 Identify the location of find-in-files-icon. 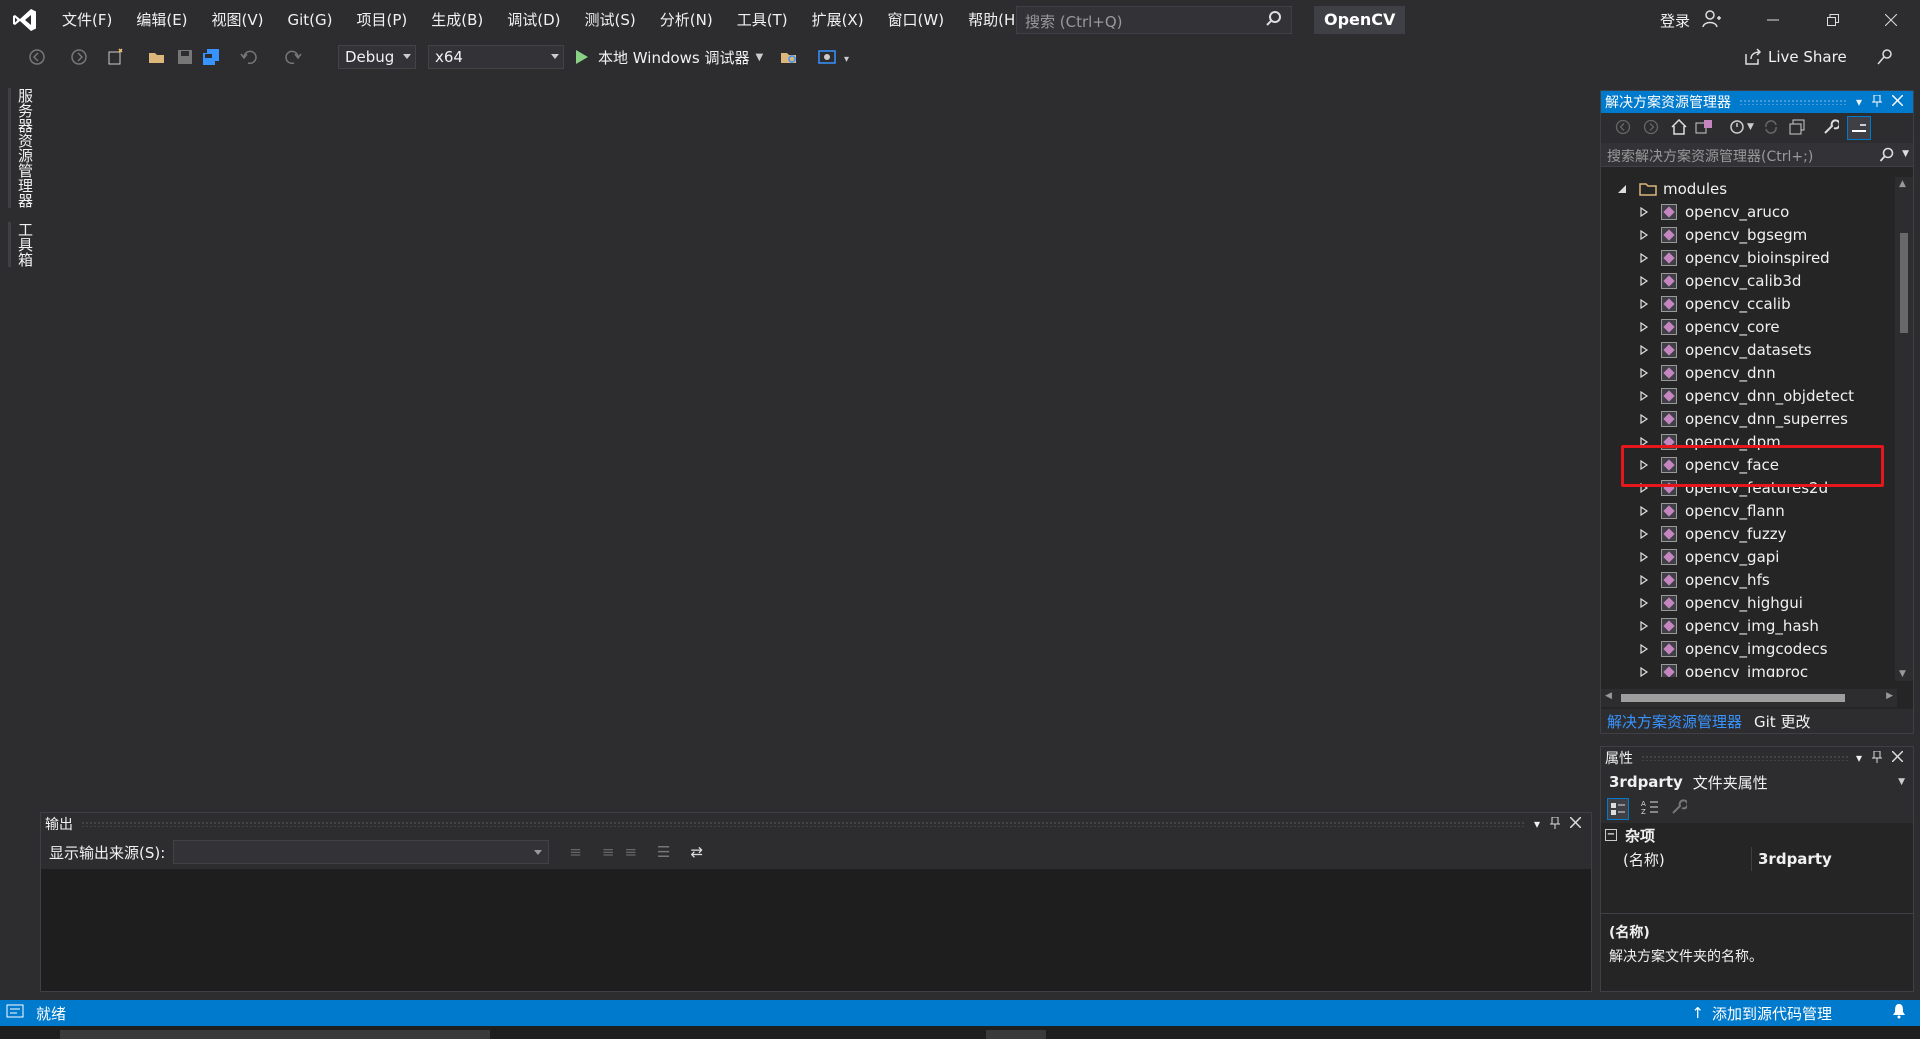
(789, 57).